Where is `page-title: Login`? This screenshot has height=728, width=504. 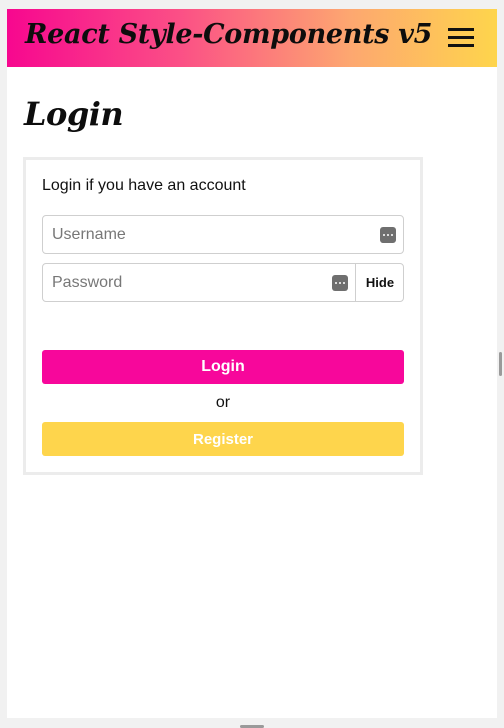
page-title: Login is located at coordinates (74, 114).